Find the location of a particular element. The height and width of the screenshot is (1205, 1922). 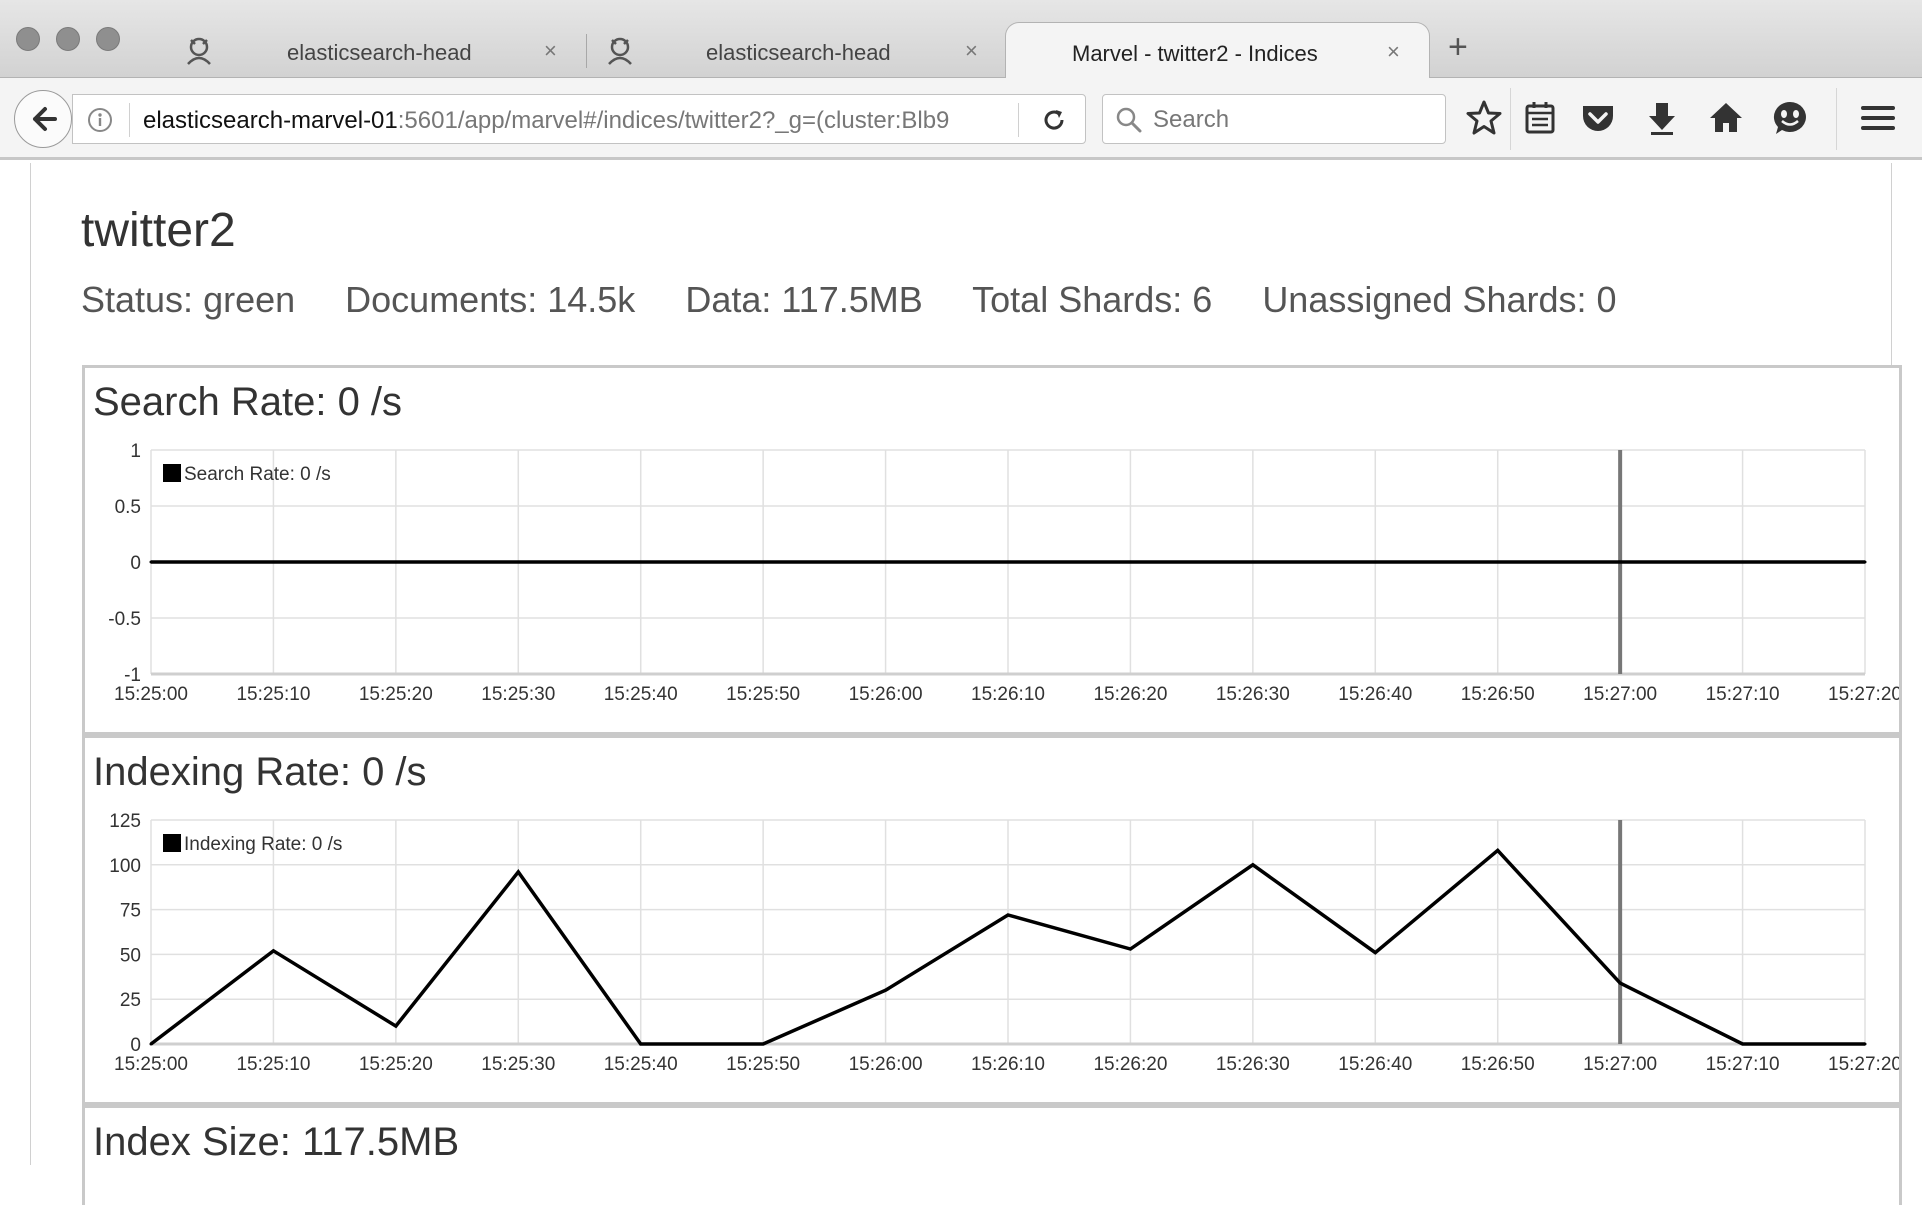

reload-icon is located at coordinates (1054, 120).